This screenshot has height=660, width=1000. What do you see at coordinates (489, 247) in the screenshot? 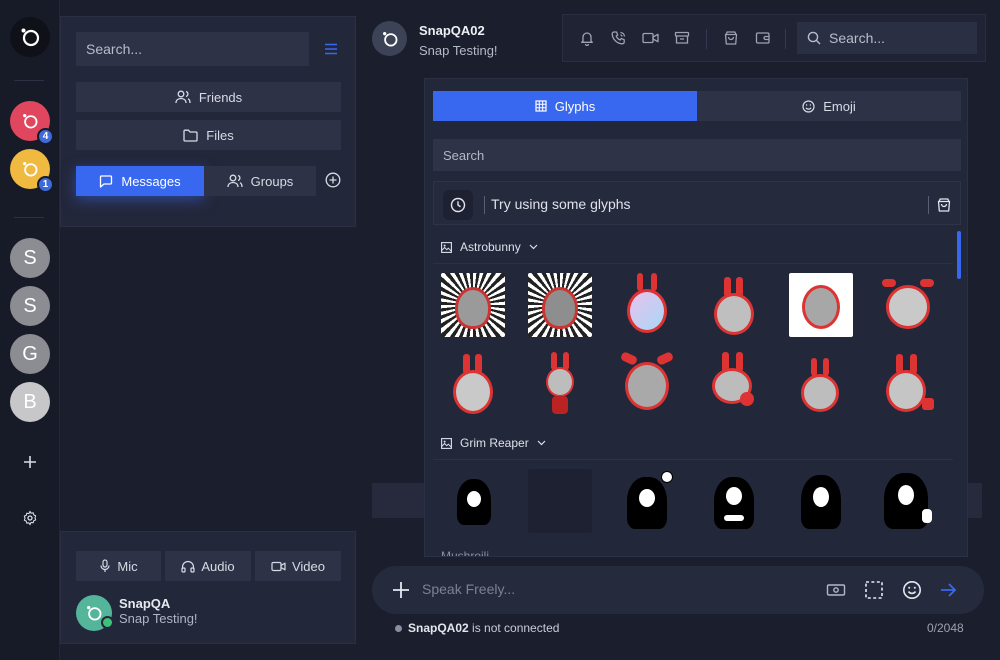
I see `pack-header-astrobunny: Astrobunny` at bounding box center [489, 247].